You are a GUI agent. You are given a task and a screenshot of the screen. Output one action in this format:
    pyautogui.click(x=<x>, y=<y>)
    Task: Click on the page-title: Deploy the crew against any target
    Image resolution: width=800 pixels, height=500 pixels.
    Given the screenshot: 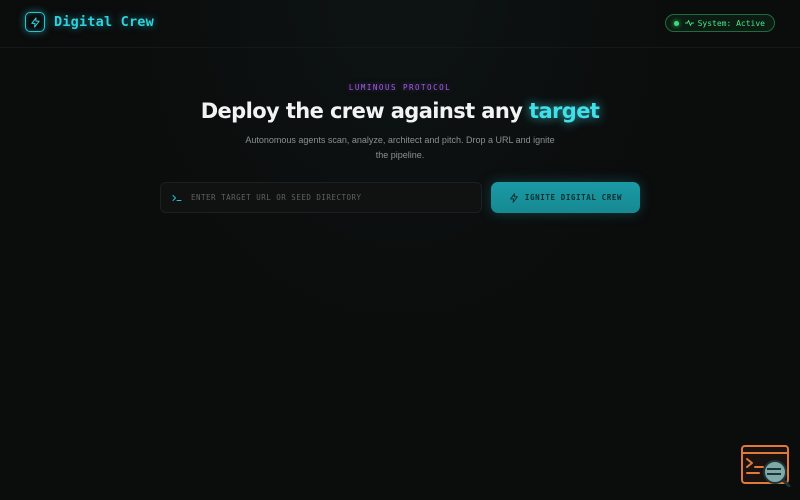 What is the action you would take?
    pyautogui.click(x=400, y=111)
    